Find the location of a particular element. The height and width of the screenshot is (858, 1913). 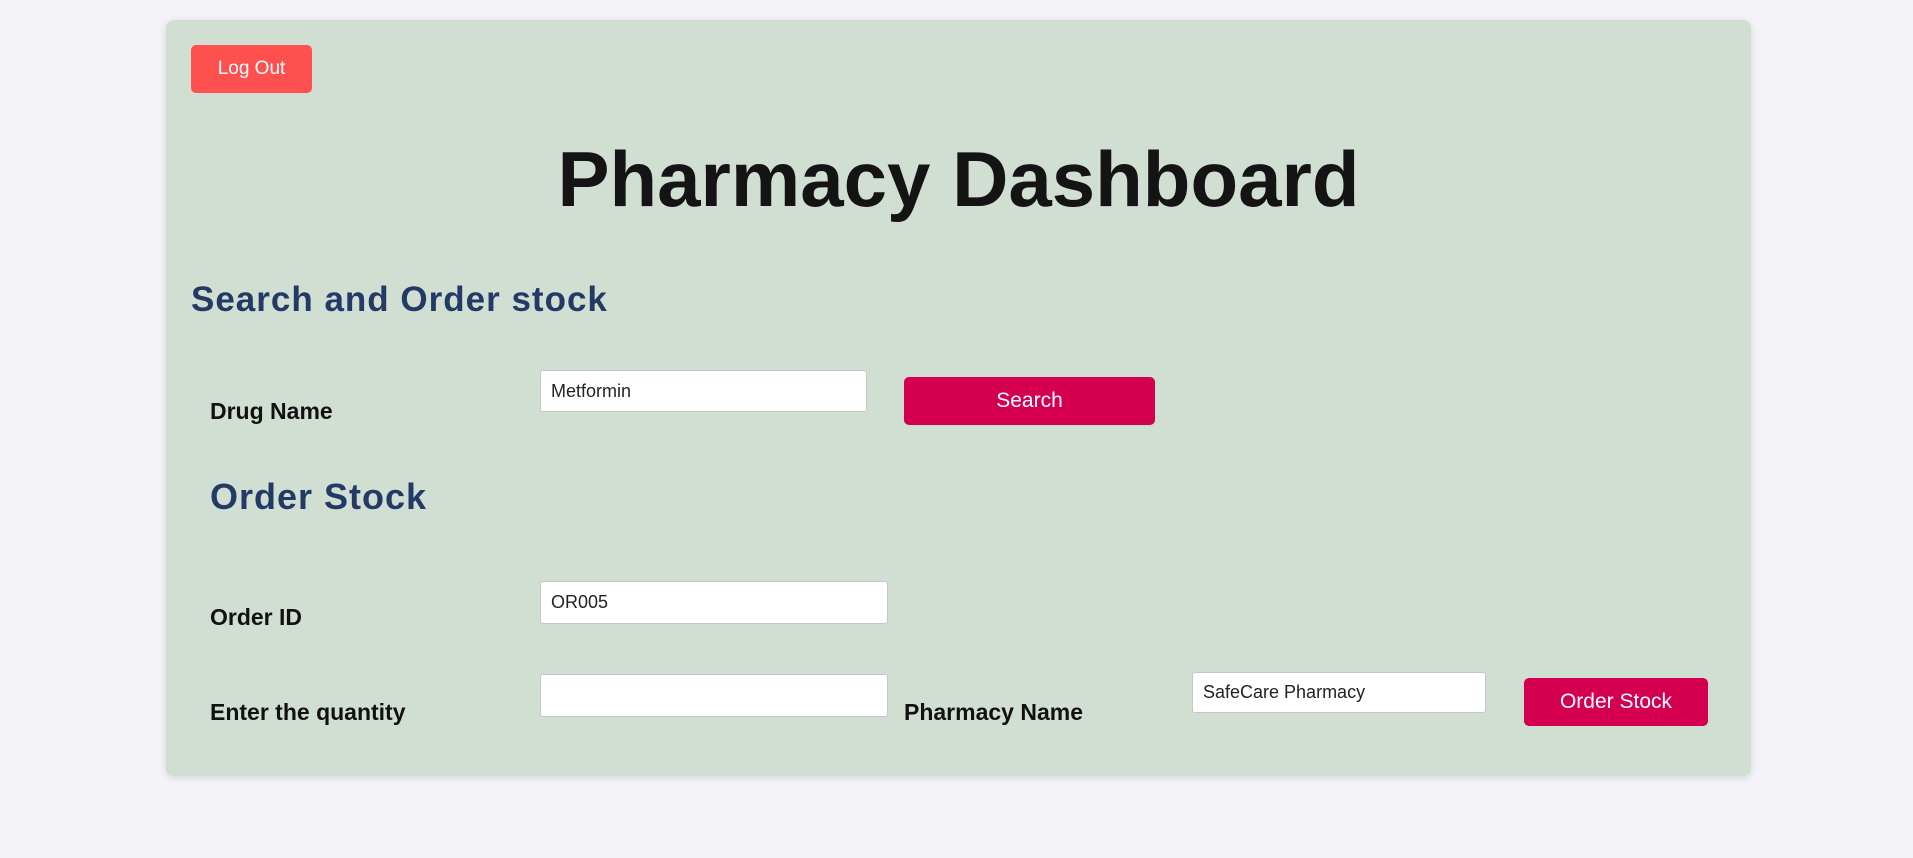

order-id-label: Order ID is located at coordinates (256, 617).